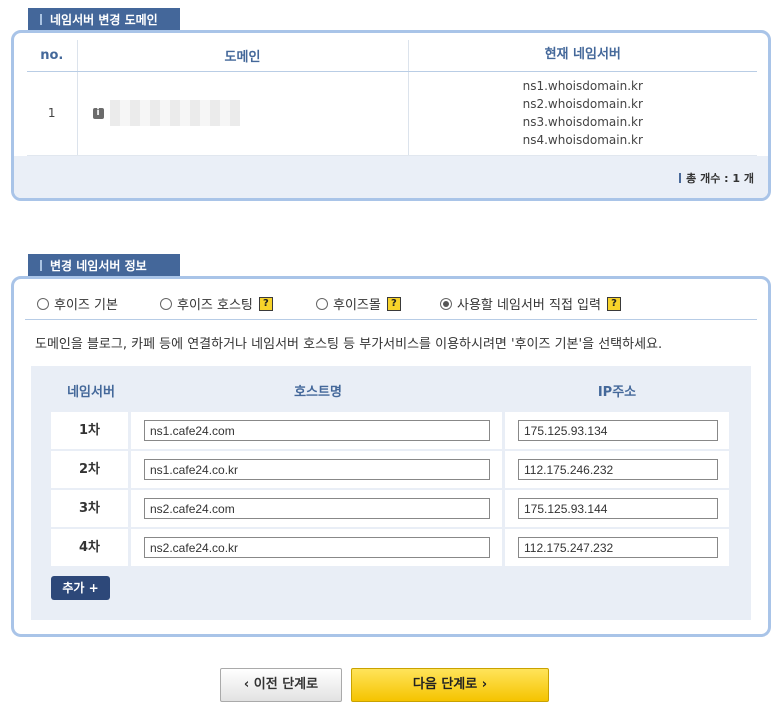 Image resolution: width=783 pixels, height=712 pixels. Describe the element at coordinates (91, 392) in the screenshot. I see `column-header-nameserver: 네임서버` at that location.